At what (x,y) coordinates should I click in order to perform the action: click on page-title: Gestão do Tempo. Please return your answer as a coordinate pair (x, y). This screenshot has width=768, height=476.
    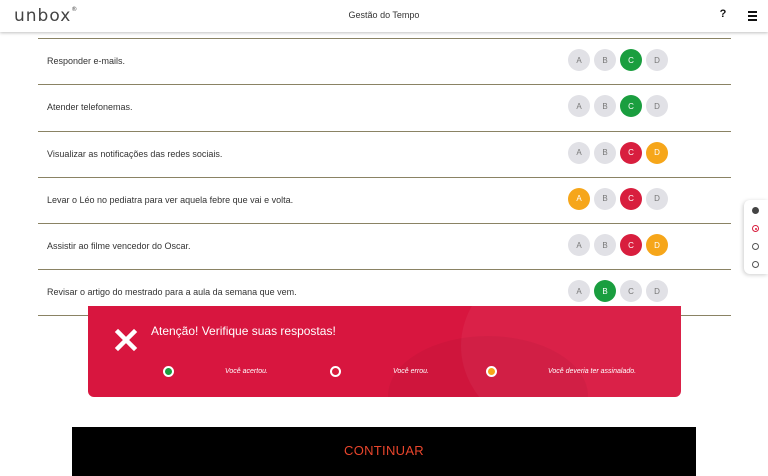
    Looking at the image, I should click on (384, 15).